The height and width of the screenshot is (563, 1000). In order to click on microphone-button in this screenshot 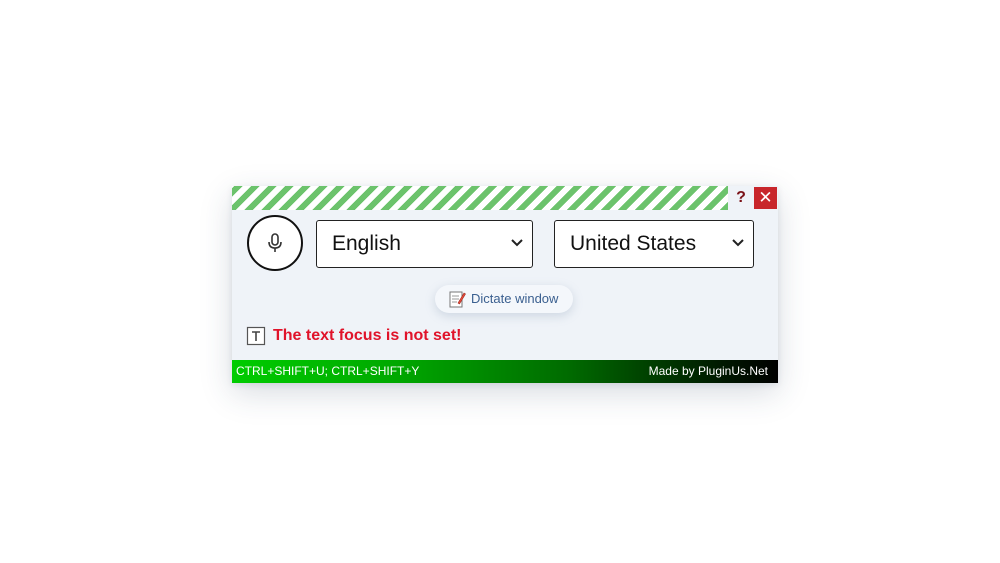, I will do `click(275, 243)`.